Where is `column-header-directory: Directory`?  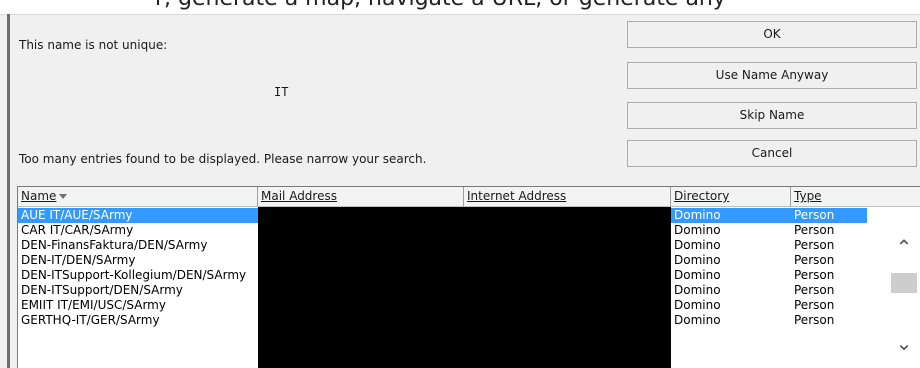
column-header-directory: Directory is located at coordinates (731, 197).